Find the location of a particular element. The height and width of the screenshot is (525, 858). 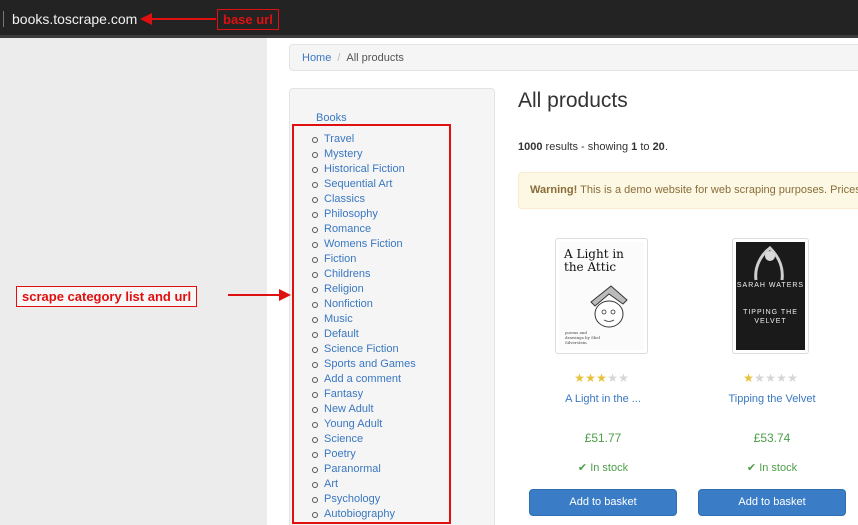

cover-title: A Light in the Attic is located at coordinates (594, 260).